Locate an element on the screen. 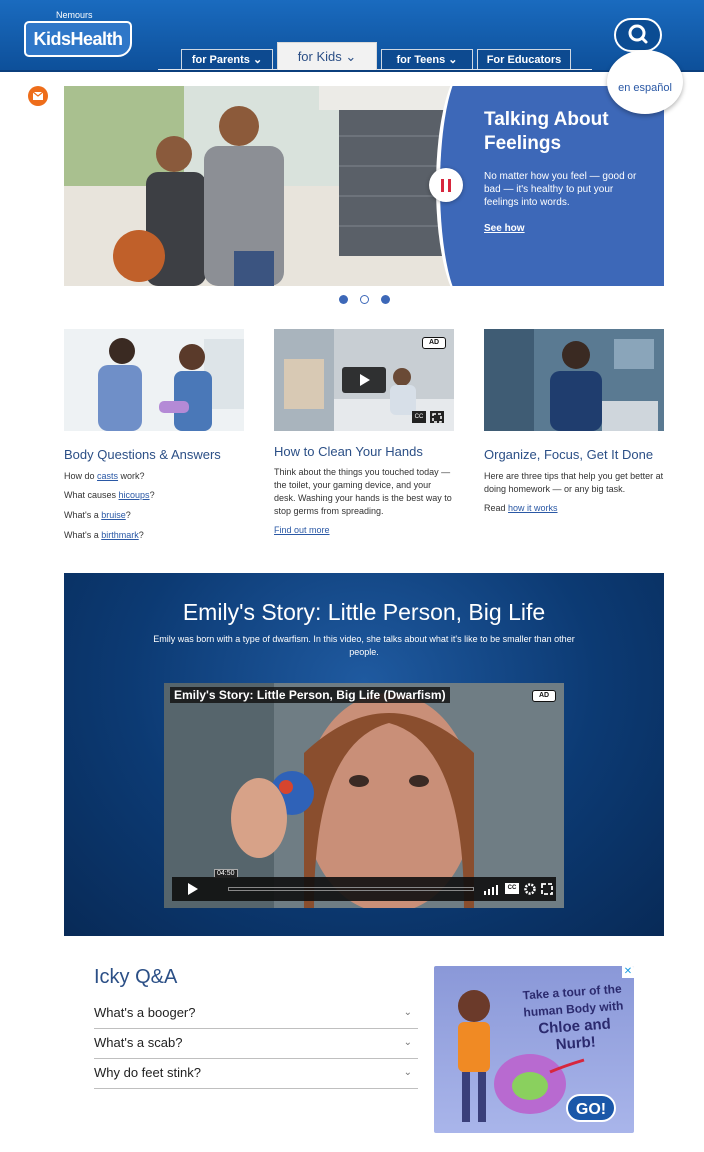  tab-label: For Educators is located at coordinates (524, 60).